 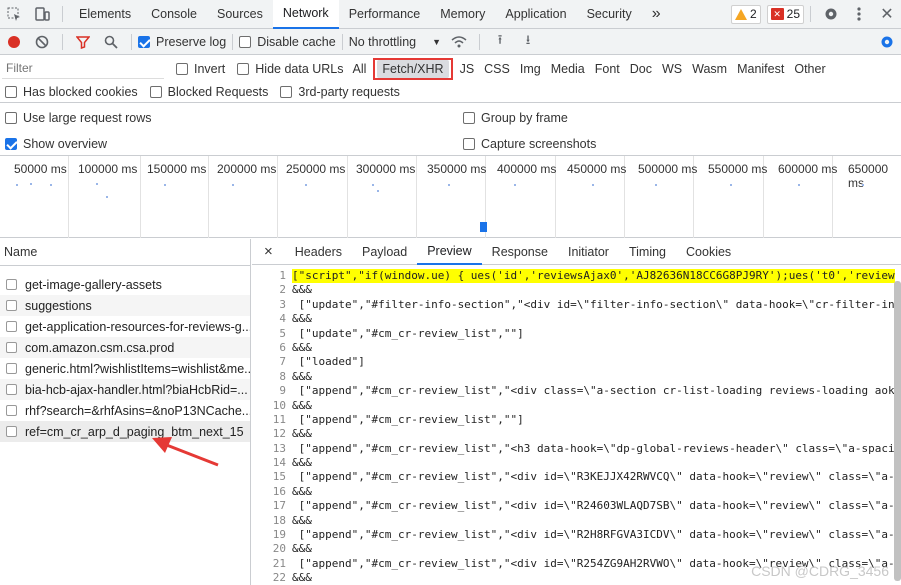 I want to click on type-filter-ws: WS, so click(x=672, y=69).